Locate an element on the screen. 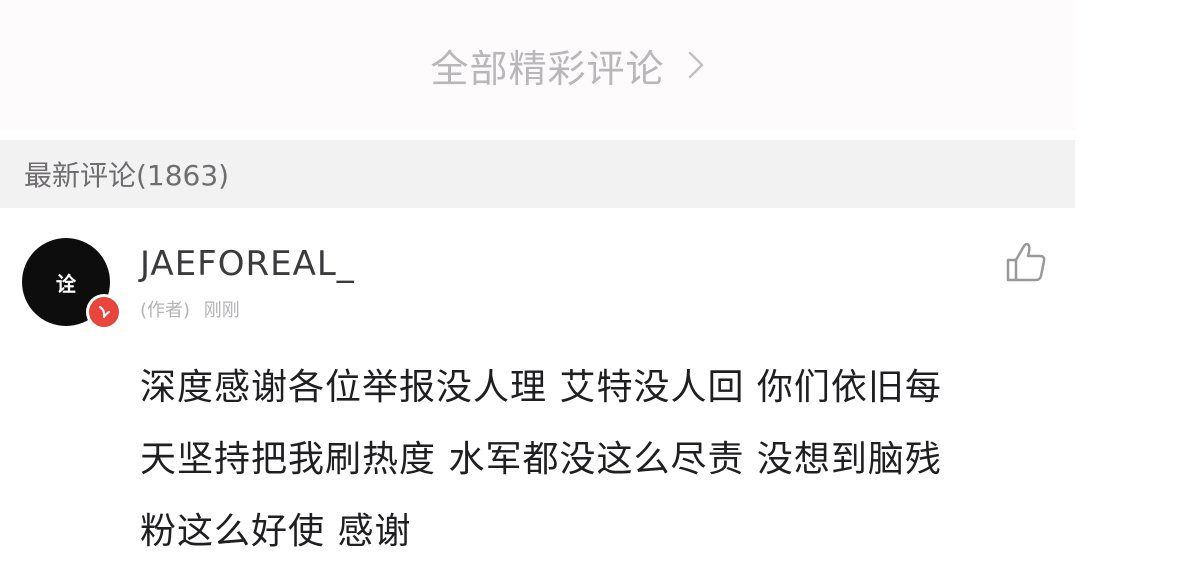  chevron-right-icon is located at coordinates (696, 65).